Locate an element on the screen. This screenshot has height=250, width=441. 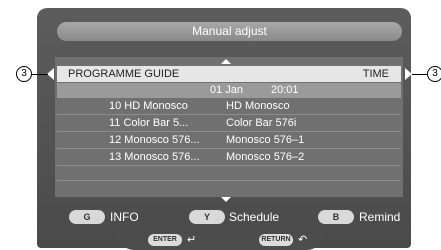
schedule-label: Schedule is located at coordinates (254, 217).